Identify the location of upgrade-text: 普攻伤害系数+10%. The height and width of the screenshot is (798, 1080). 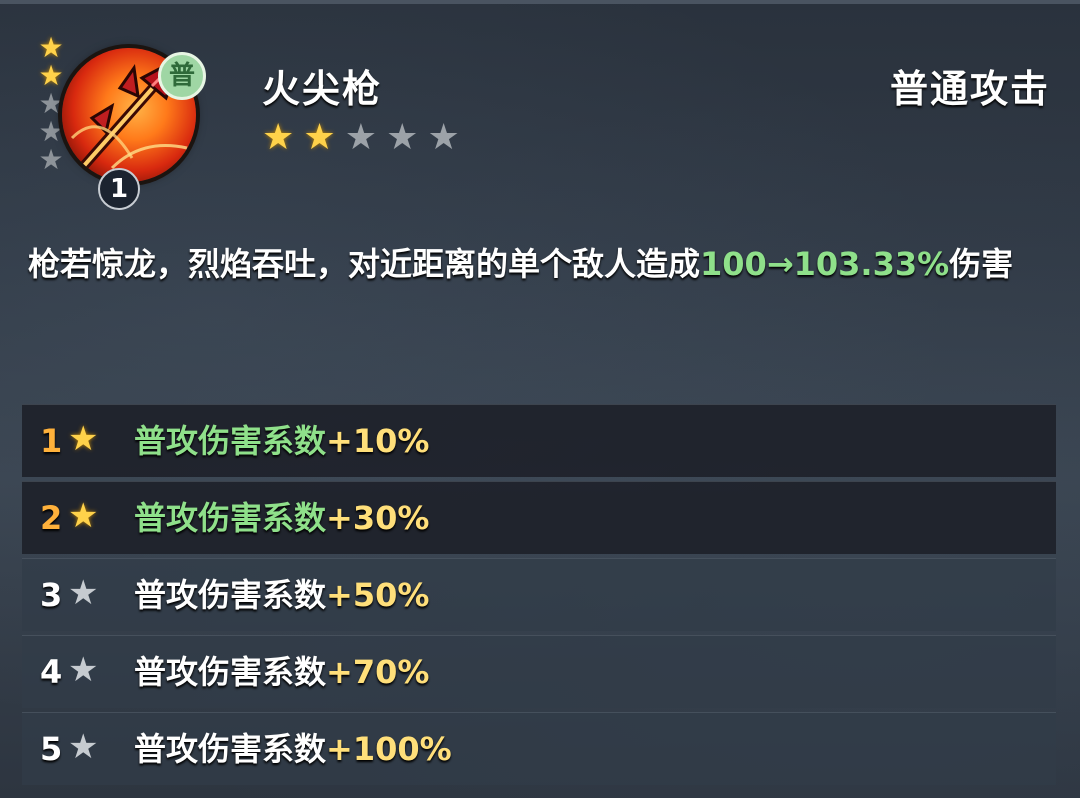
(281, 441).